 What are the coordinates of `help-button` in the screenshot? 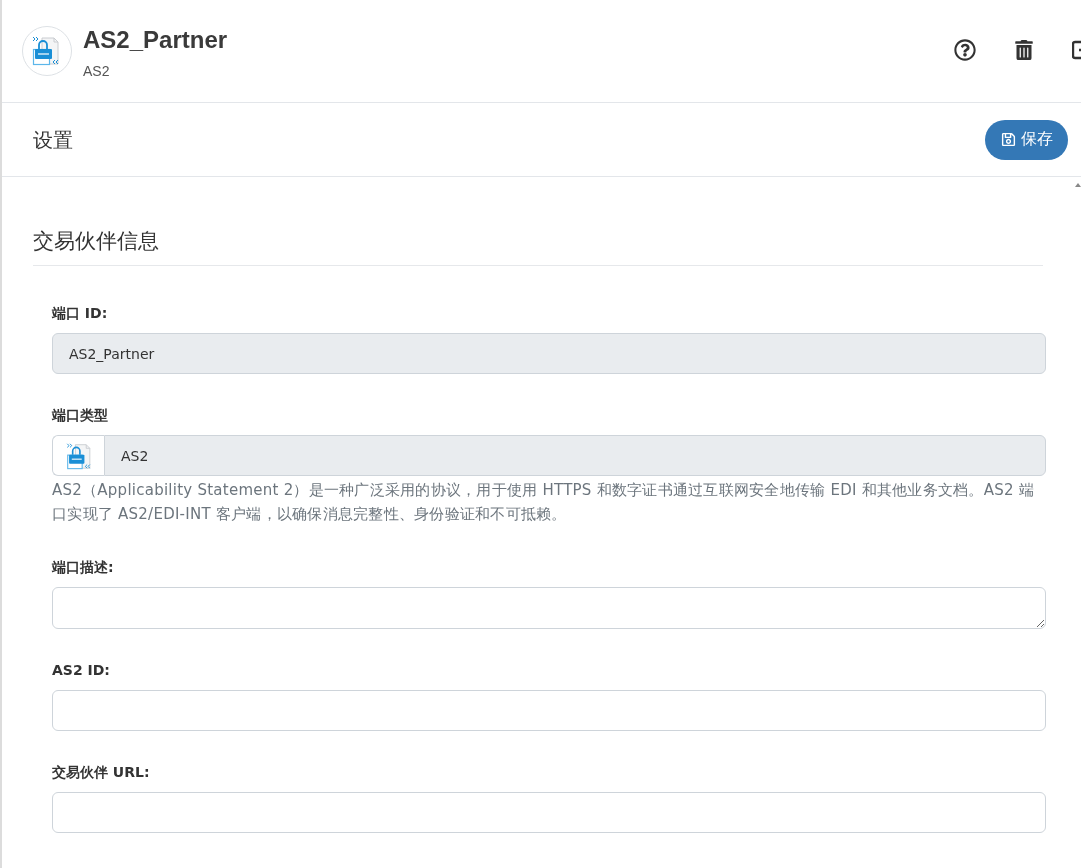 It's located at (965, 50).